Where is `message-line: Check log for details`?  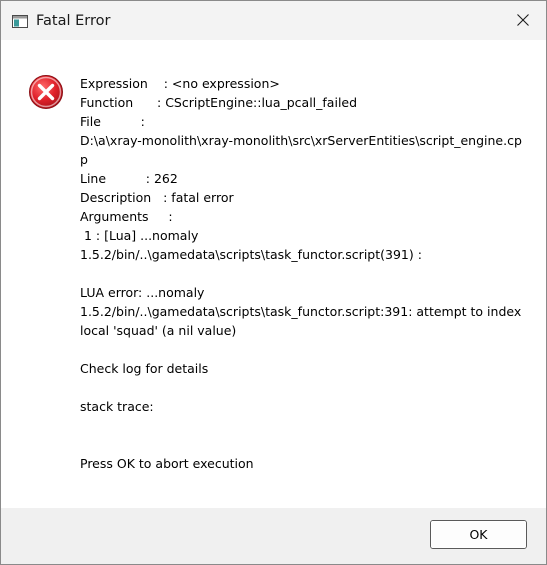 message-line: Check log for details is located at coordinates (144, 368).